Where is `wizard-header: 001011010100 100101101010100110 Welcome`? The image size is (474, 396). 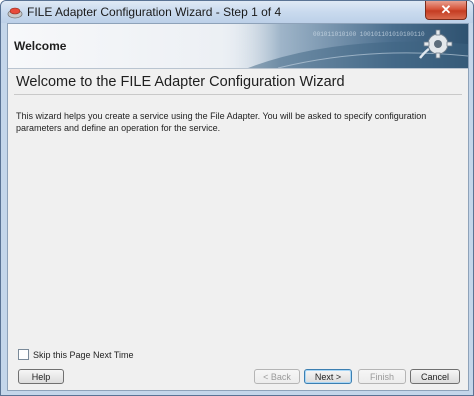
wizard-header: 001011010100 100101101010100110 Welcome is located at coordinates (238, 46).